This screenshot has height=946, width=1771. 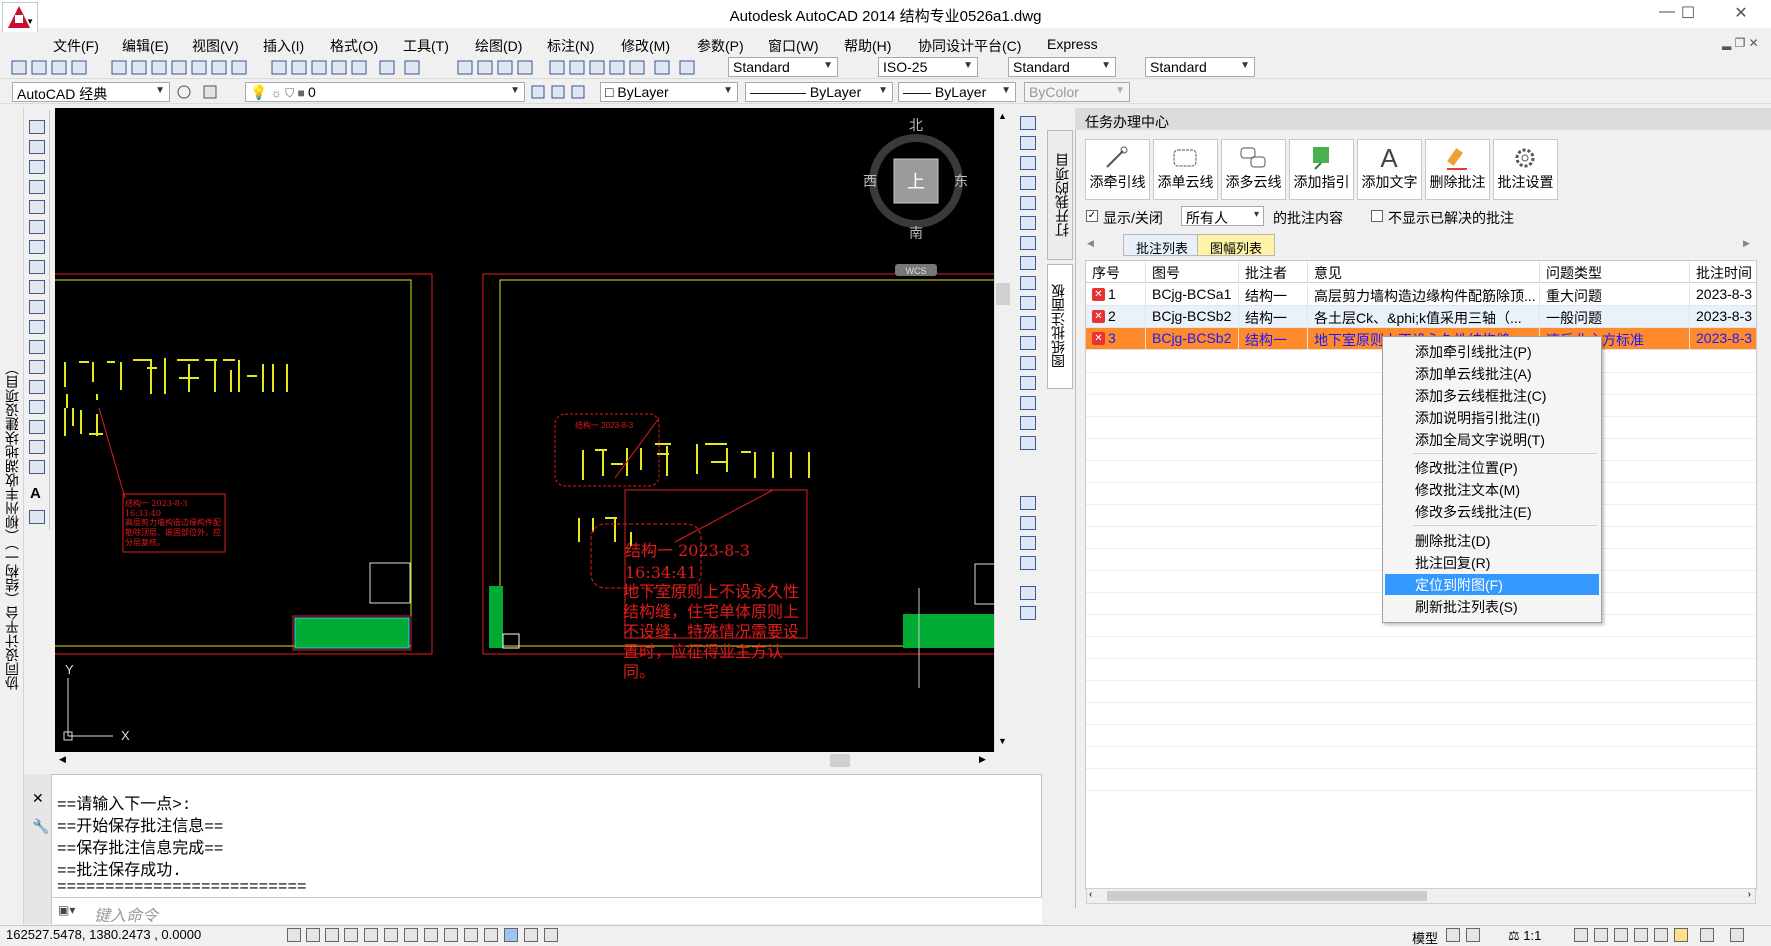 I want to click on col-header-author: 批注者, so click(x=1273, y=272).